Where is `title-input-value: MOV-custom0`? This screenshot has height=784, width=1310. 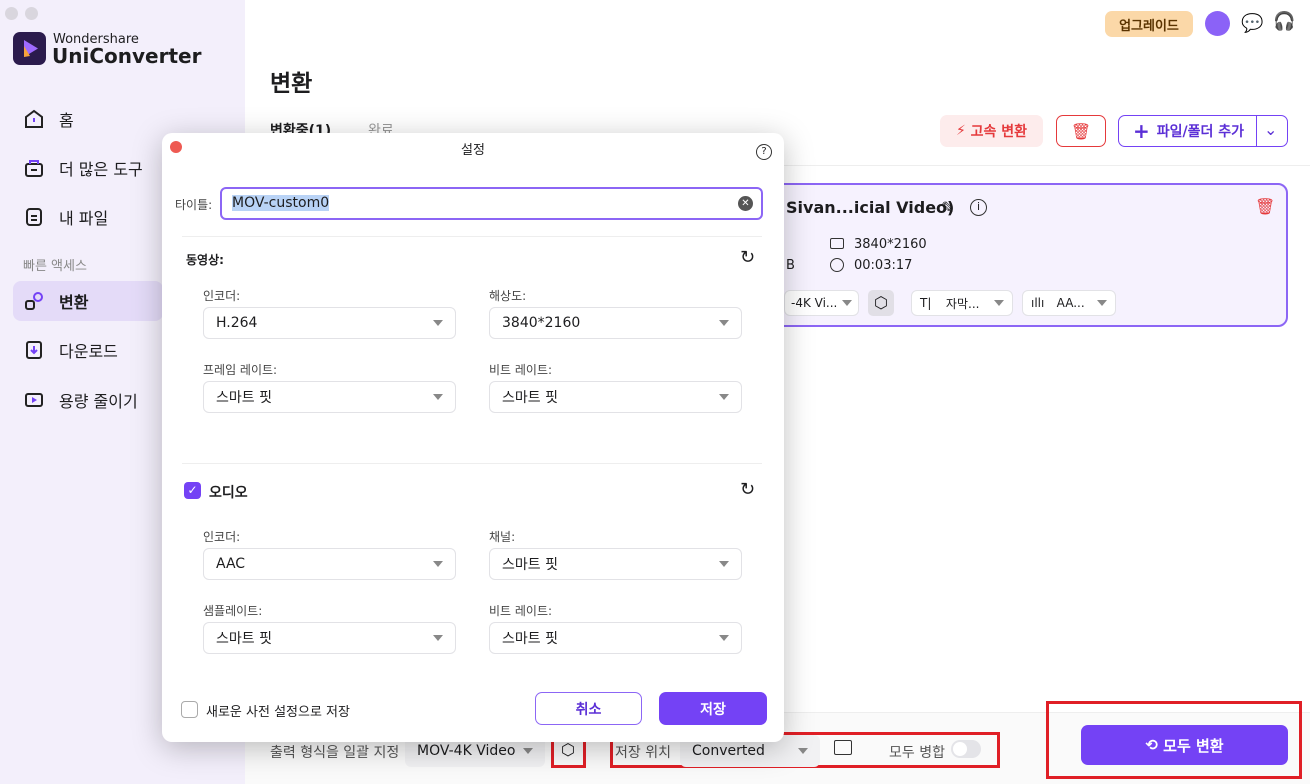
title-input-value: MOV-custom0 is located at coordinates (281, 203).